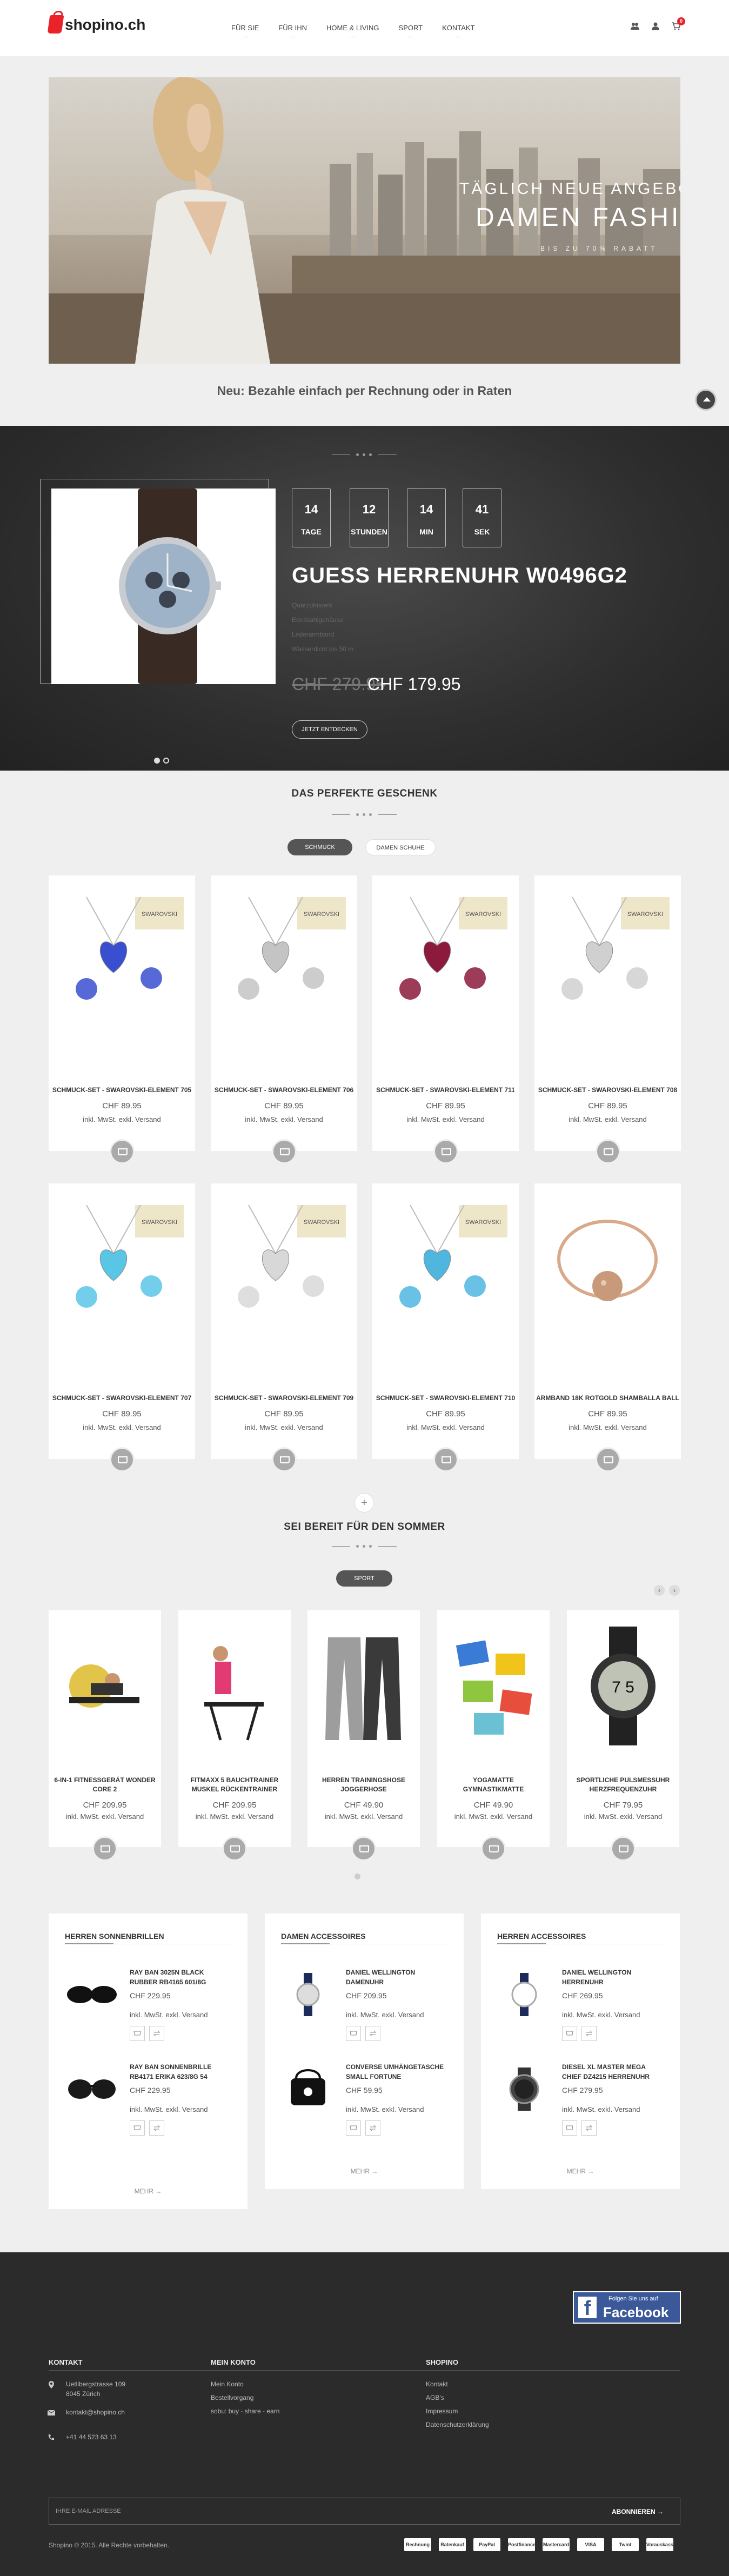 The height and width of the screenshot is (2576, 729). Describe the element at coordinates (329, 729) in the screenshot. I see `deal-discover-button: Jetzt entdecken` at that location.